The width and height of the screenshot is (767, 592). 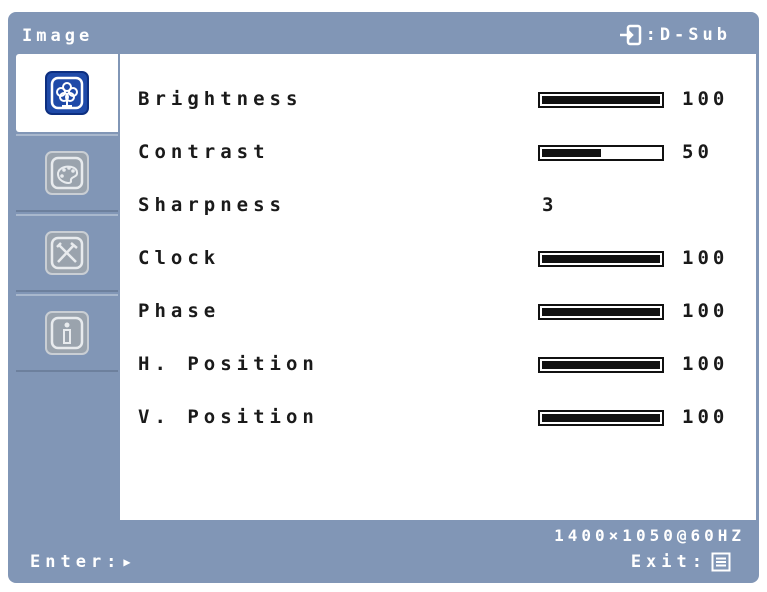 I want to click on v-position-slider, so click(x=601, y=418).